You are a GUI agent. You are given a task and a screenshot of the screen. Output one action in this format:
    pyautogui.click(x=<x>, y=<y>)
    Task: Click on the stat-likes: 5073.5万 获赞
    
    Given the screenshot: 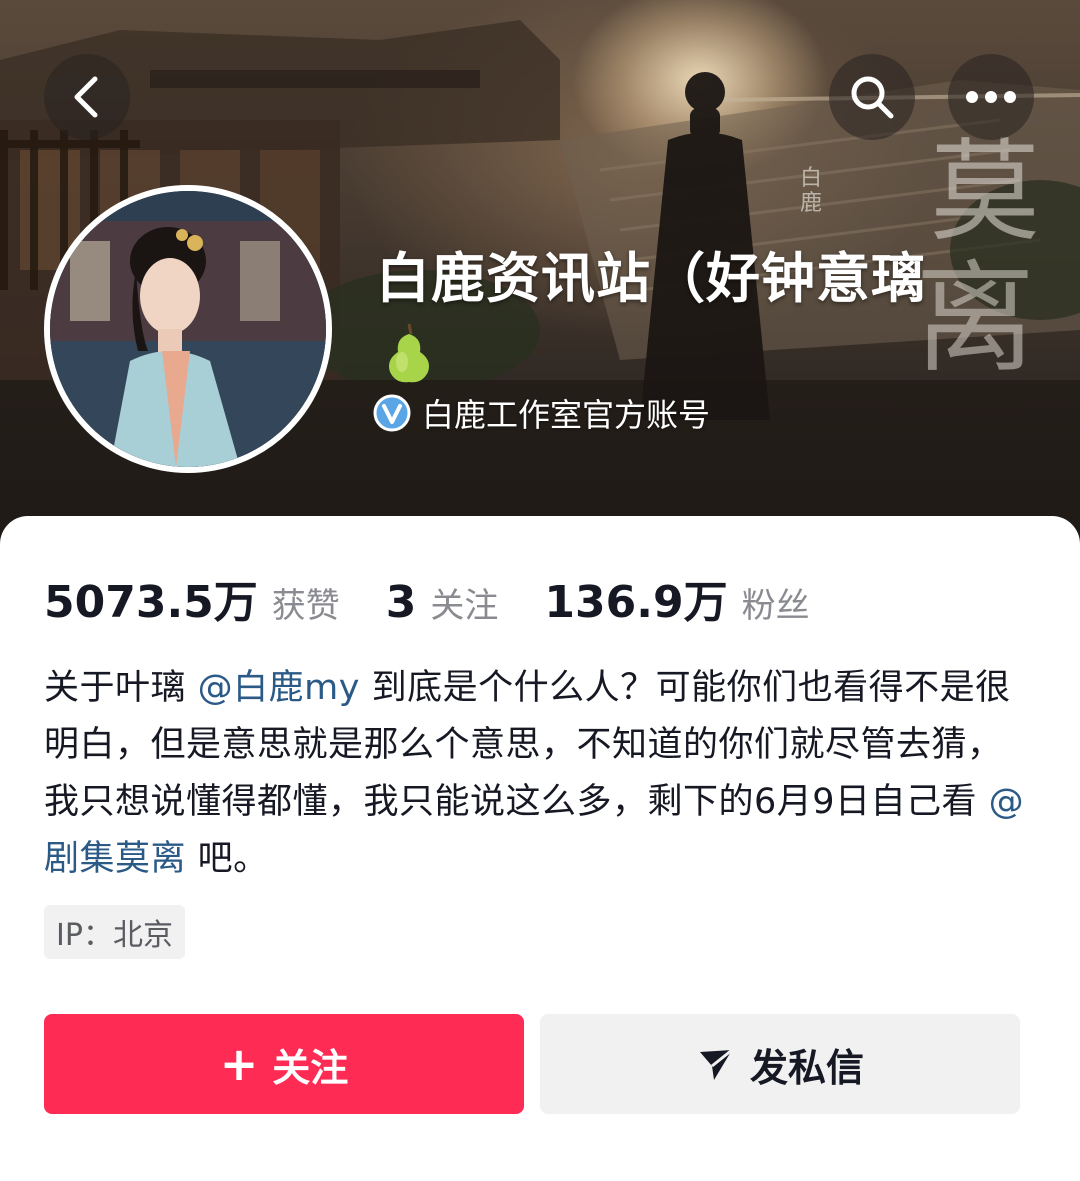 What is the action you would take?
    pyautogui.click(x=192, y=598)
    